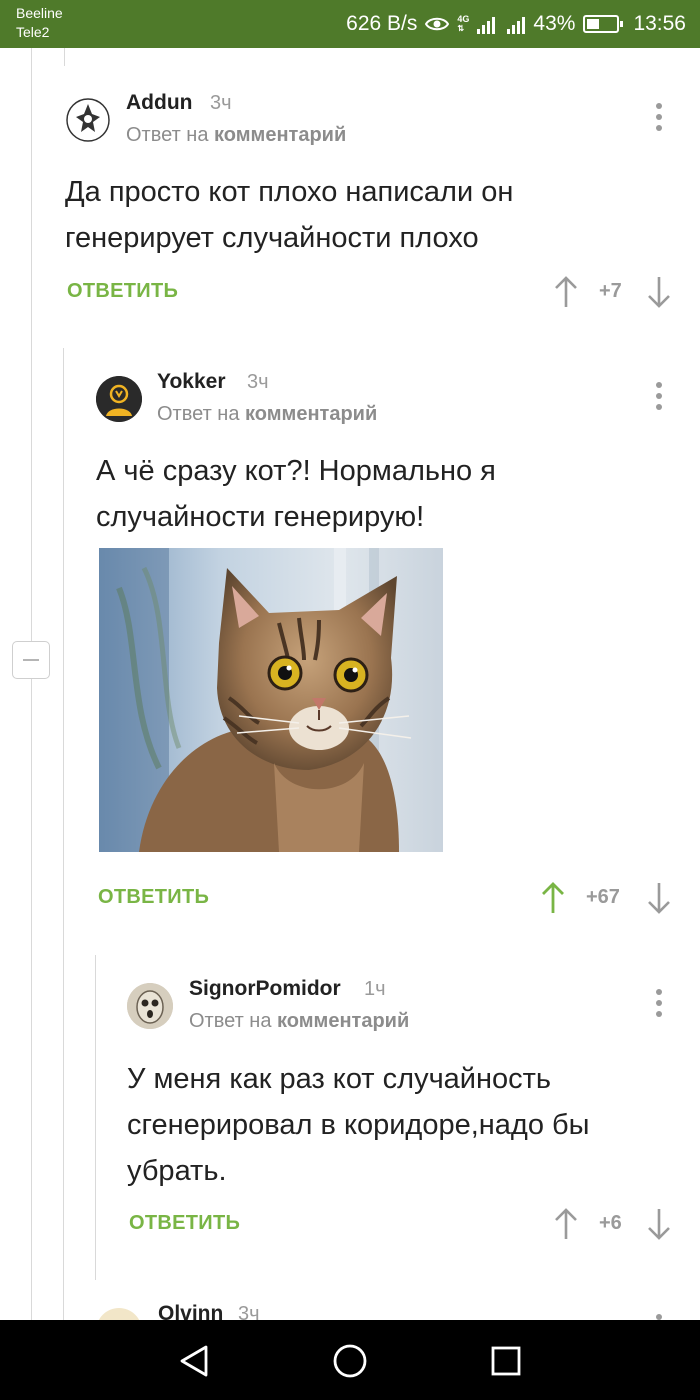 Image resolution: width=700 pixels, height=1400 pixels. I want to click on comment-score: +6, so click(610, 1223).